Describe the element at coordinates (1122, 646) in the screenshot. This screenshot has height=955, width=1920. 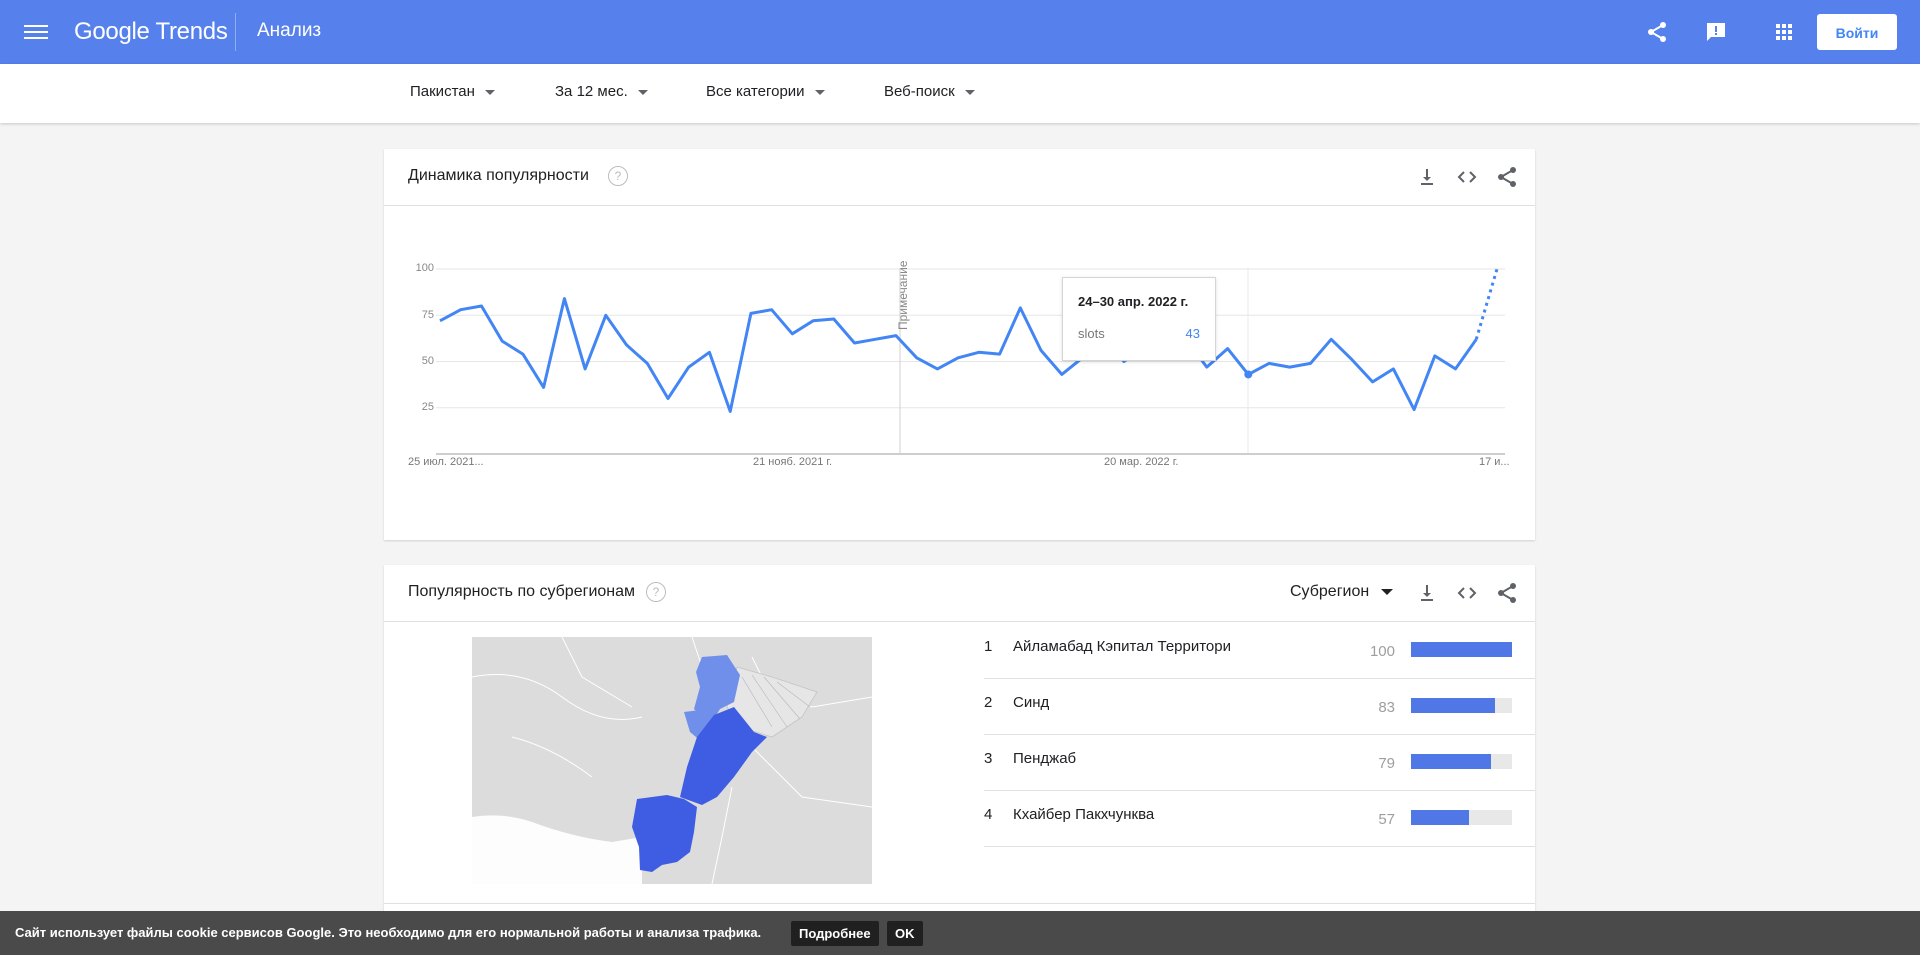
I see `region-name: Айламабад Кэпитал Территори` at that location.